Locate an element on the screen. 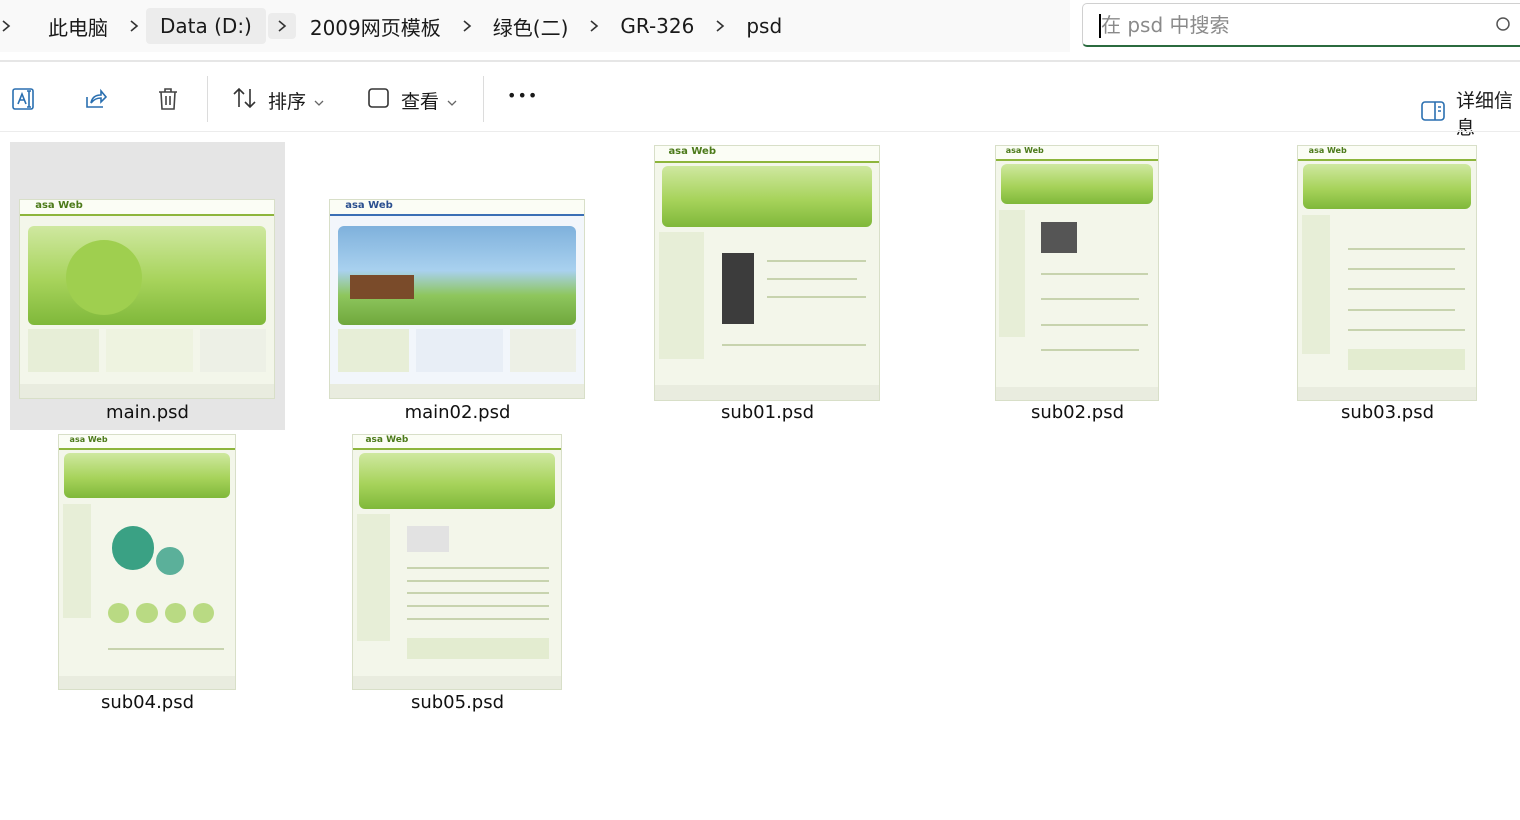  address-bar: 此电脑 Data (D:) 2009网页模板 绿色(二) GR-326 psd is located at coordinates (535, 26).